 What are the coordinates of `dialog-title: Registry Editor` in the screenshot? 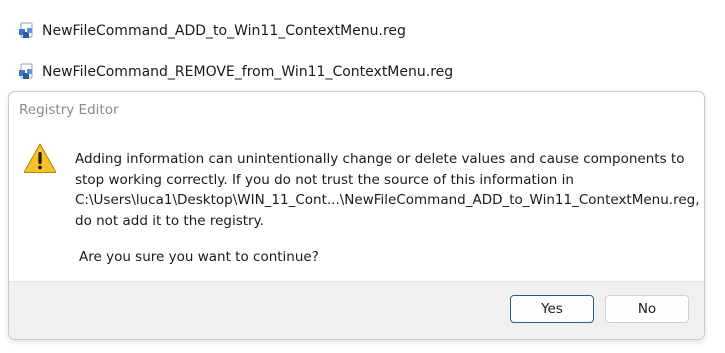 It's located at (69, 110).